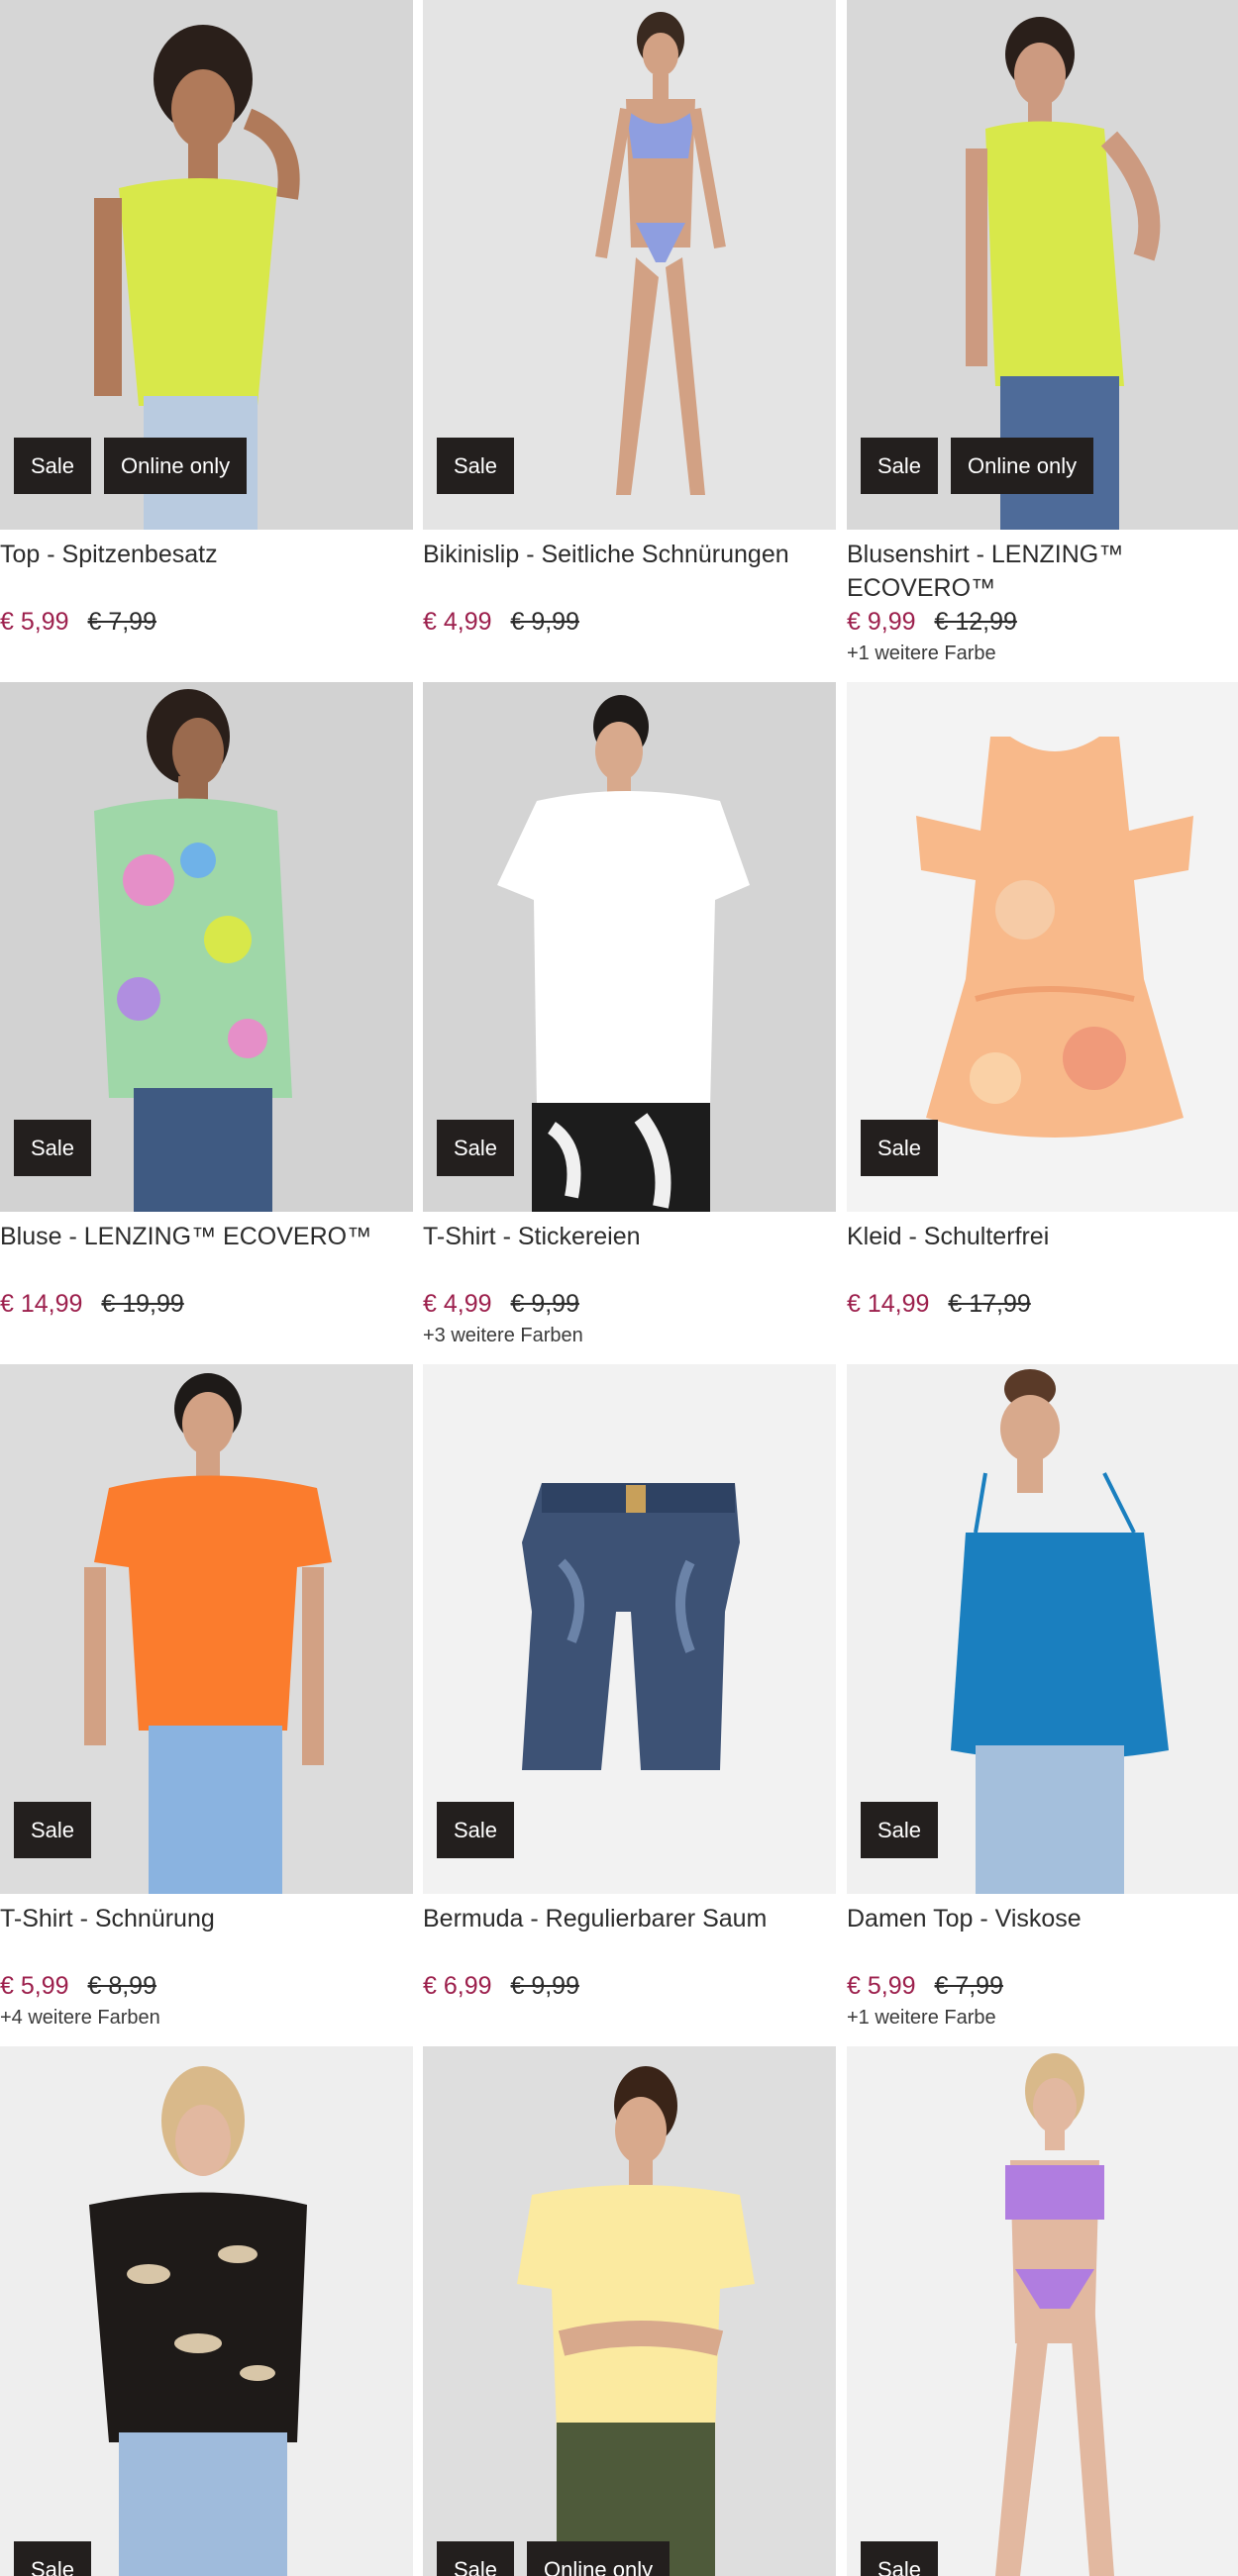  Describe the element at coordinates (881, 622) in the screenshot. I see `sale-price: € 9,99` at that location.